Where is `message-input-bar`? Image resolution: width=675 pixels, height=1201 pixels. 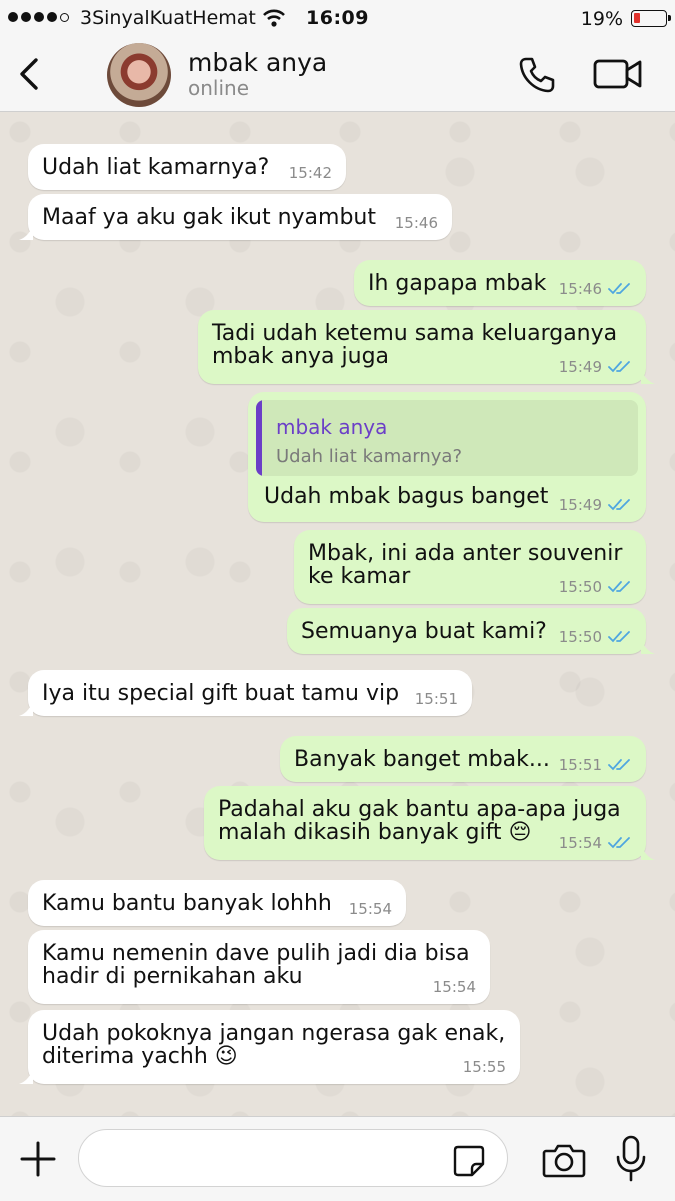
message-input-bar is located at coordinates (337, 1158).